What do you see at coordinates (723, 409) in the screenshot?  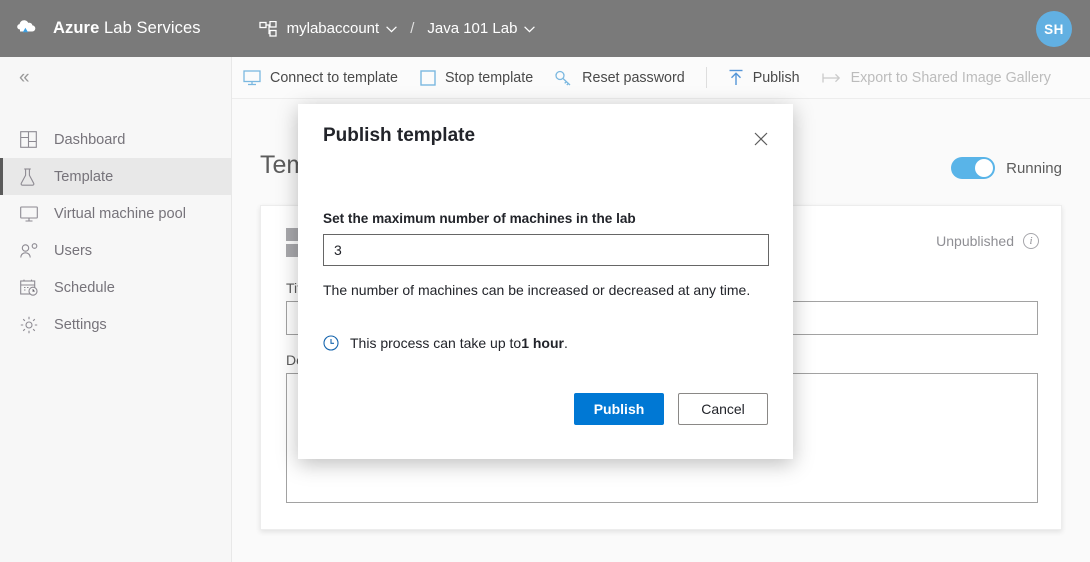 I see `cancel-button: Cancel` at bounding box center [723, 409].